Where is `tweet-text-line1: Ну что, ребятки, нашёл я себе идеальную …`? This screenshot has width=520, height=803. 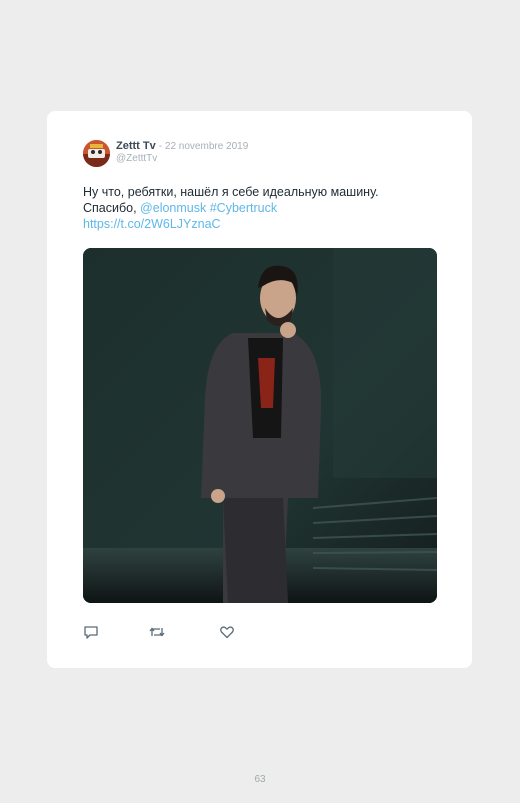 tweet-text-line1: Ну что, ребятки, нашёл я себе идеальную … is located at coordinates (231, 192).